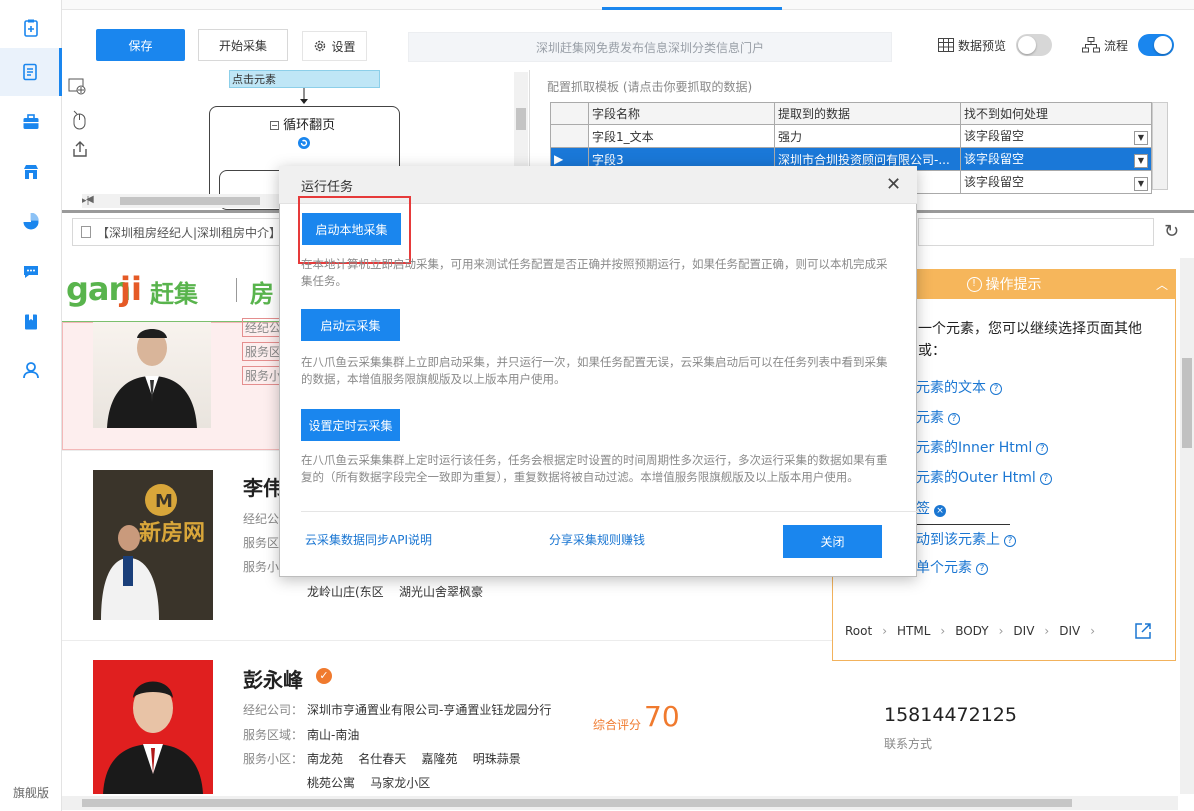 This screenshot has width=1194, height=811. I want to click on flow-arrow-down, so click(304, 96).